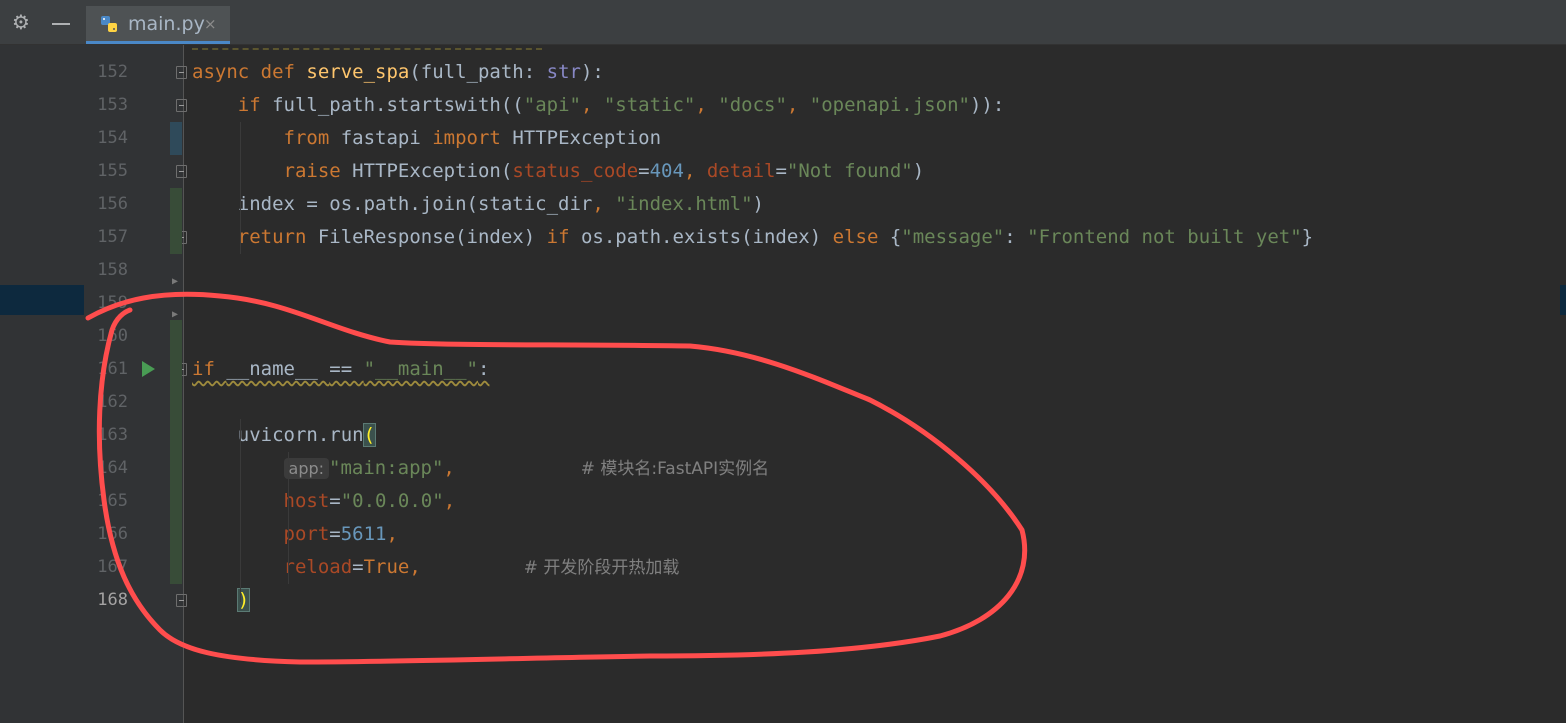 The width and height of the screenshot is (1566, 723). I want to click on code-token: ):, so click(592, 72).